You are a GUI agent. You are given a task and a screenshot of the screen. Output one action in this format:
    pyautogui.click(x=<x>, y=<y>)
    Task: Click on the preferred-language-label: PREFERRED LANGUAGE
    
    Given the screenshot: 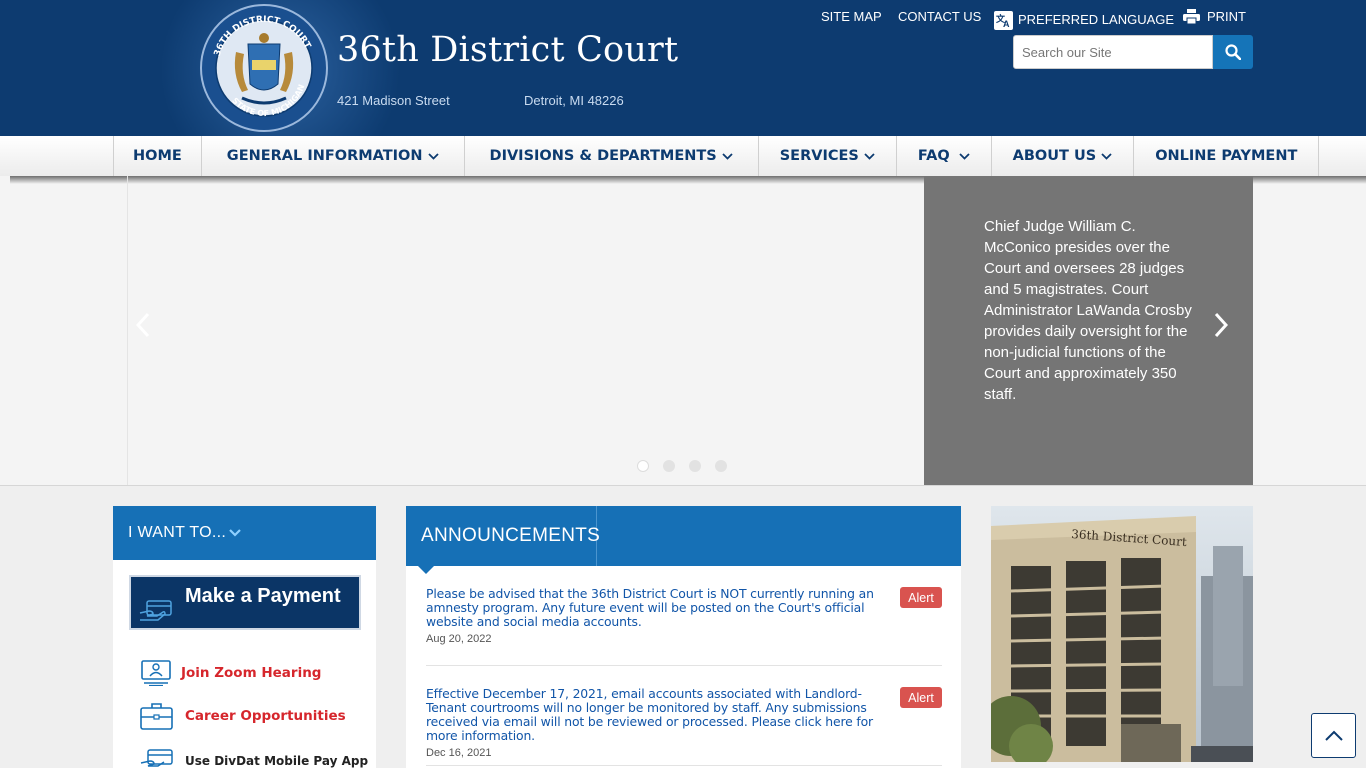 What is the action you would take?
    pyautogui.click(x=1096, y=19)
    